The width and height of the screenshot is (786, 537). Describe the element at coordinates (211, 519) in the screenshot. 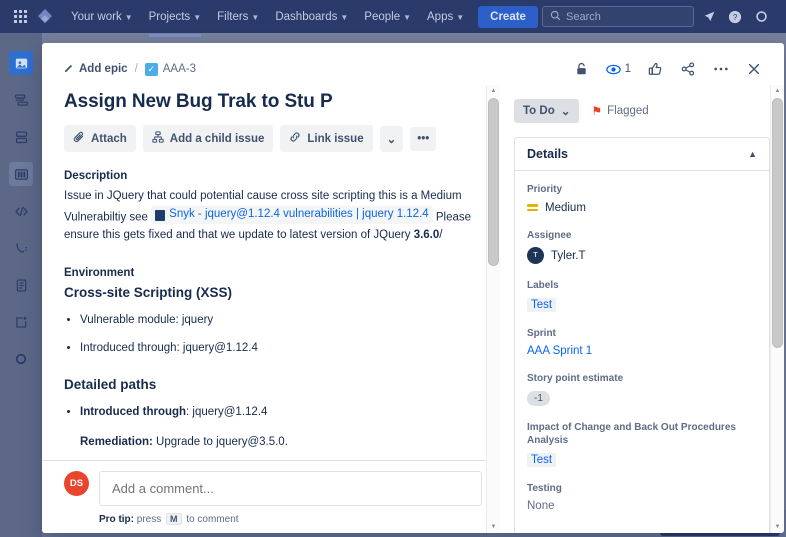

I see `protip-after: to comment` at that location.